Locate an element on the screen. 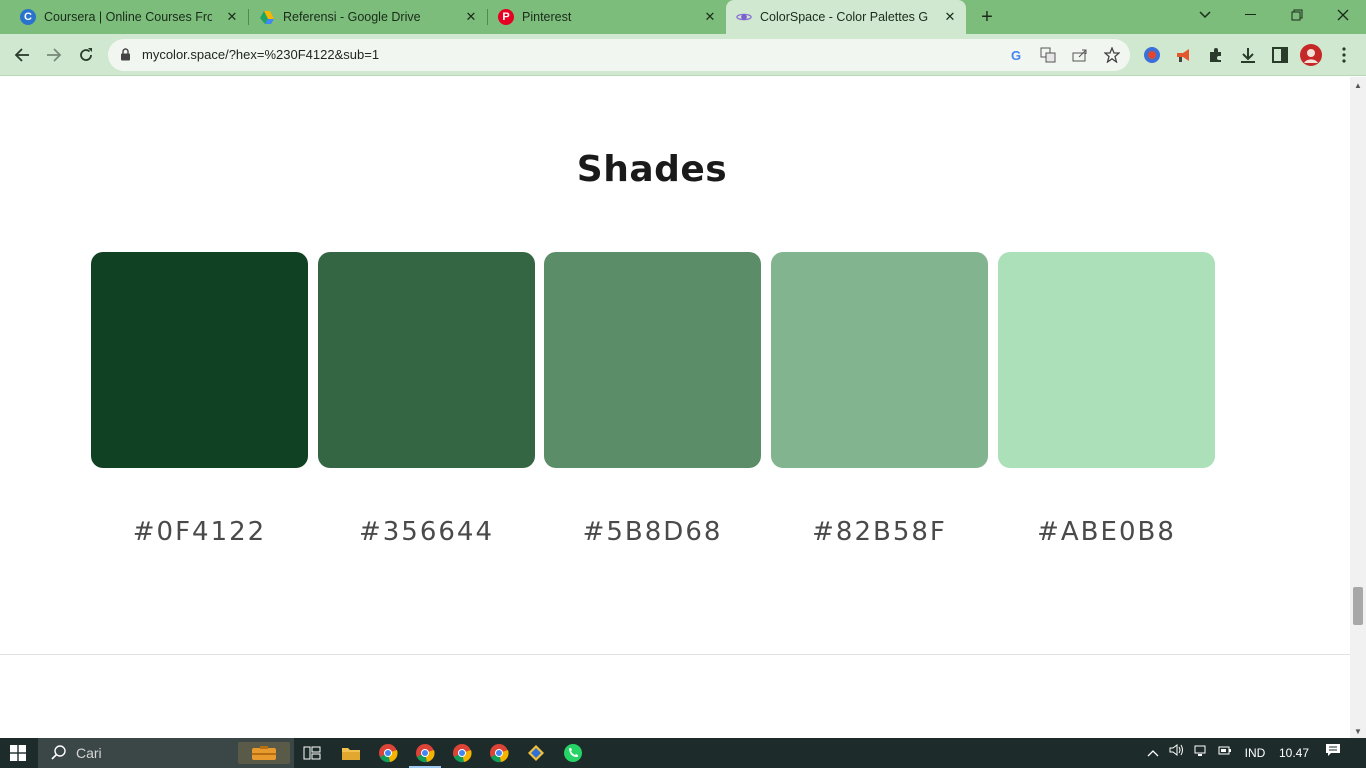 This screenshot has width=1366, height=768. shade-hex-label: #0F4122 is located at coordinates (199, 532).